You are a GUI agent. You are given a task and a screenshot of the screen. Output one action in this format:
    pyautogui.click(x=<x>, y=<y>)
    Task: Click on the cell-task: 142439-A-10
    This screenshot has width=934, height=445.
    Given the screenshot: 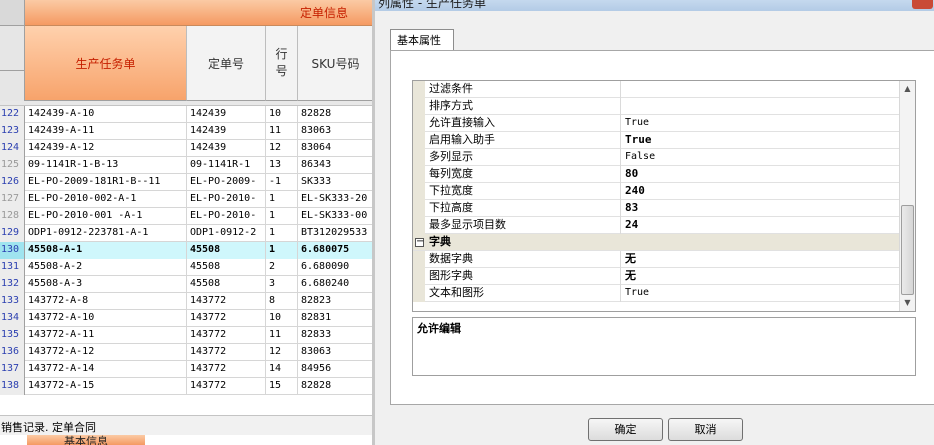 What is the action you would take?
    pyautogui.click(x=106, y=114)
    